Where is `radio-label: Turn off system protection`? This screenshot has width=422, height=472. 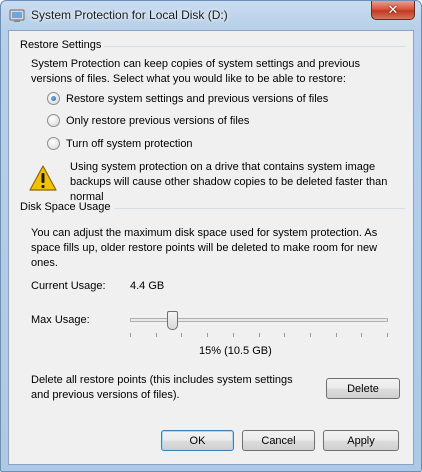 radio-label: Turn off system protection is located at coordinates (129, 143).